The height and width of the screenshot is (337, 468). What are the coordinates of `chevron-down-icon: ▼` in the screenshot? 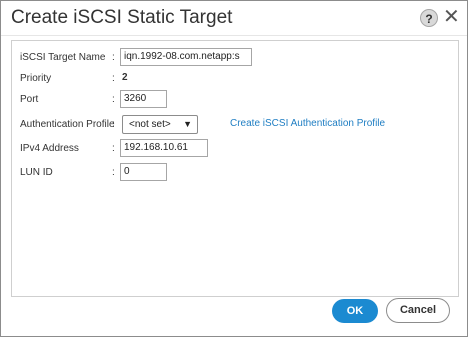 It's located at (187, 124).